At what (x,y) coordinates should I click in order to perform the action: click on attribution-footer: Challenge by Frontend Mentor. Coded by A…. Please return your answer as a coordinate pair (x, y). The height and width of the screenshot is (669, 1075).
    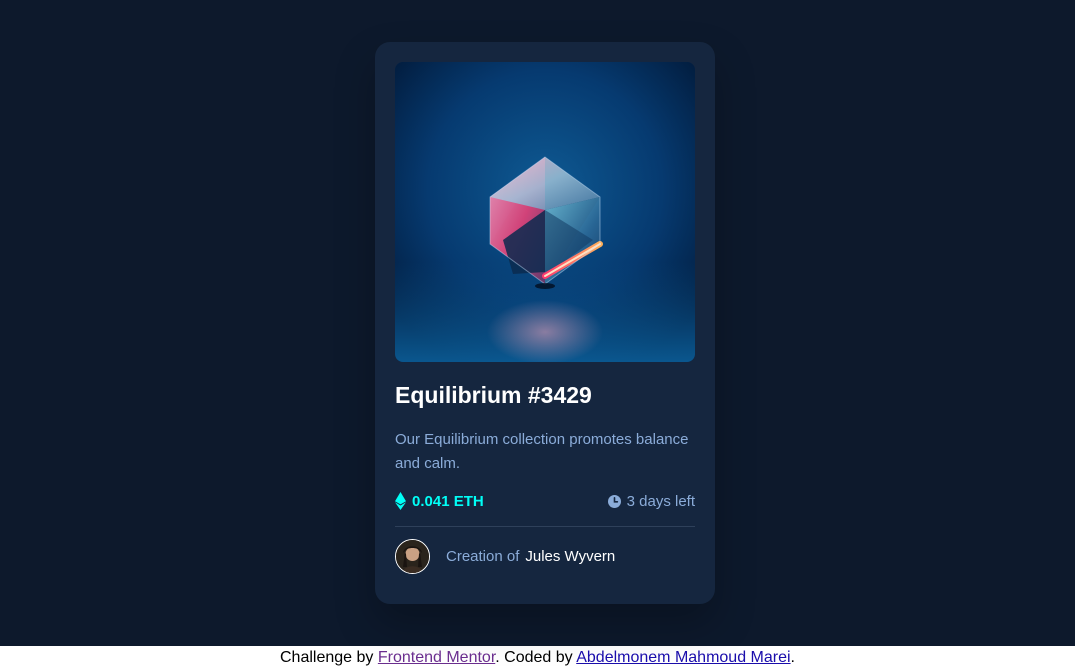
    Looking at the image, I should click on (537, 657).